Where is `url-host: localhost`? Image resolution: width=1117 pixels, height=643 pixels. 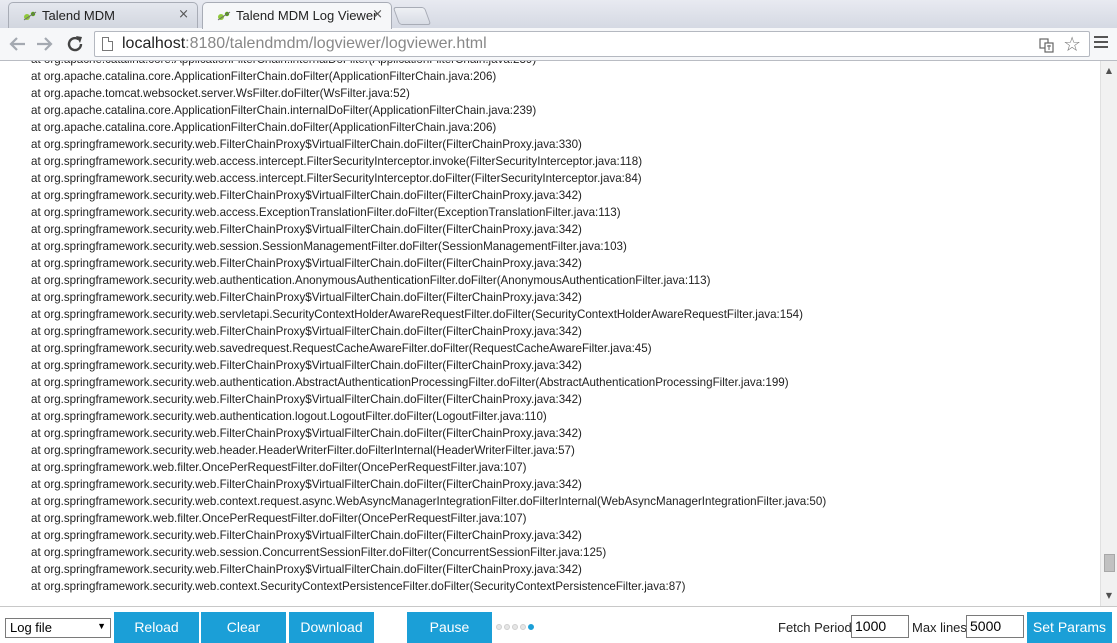
url-host: localhost is located at coordinates (154, 43).